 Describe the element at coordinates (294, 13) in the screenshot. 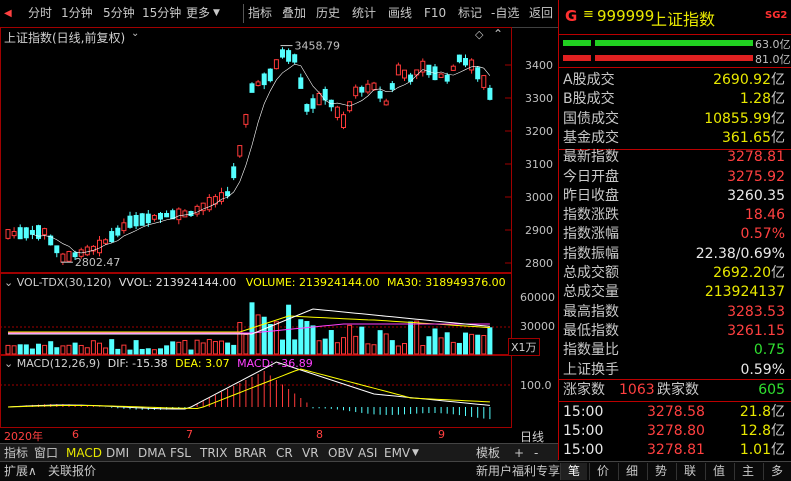

I see `toolbar-overlay-button: 叠加` at that location.